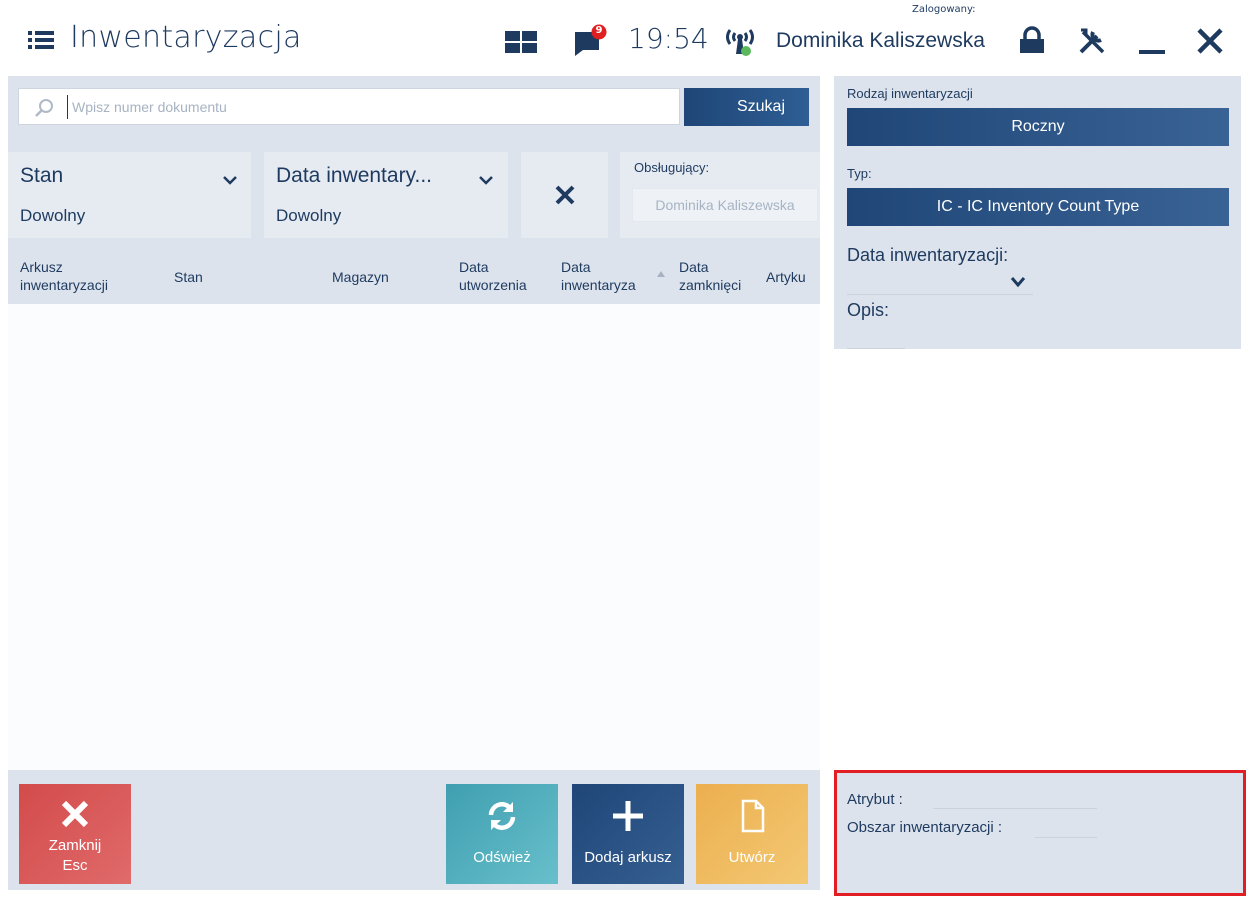 The width and height of the screenshot is (1251, 908). What do you see at coordinates (502, 857) in the screenshot?
I see `refresh-button-label: Odśwież` at bounding box center [502, 857].